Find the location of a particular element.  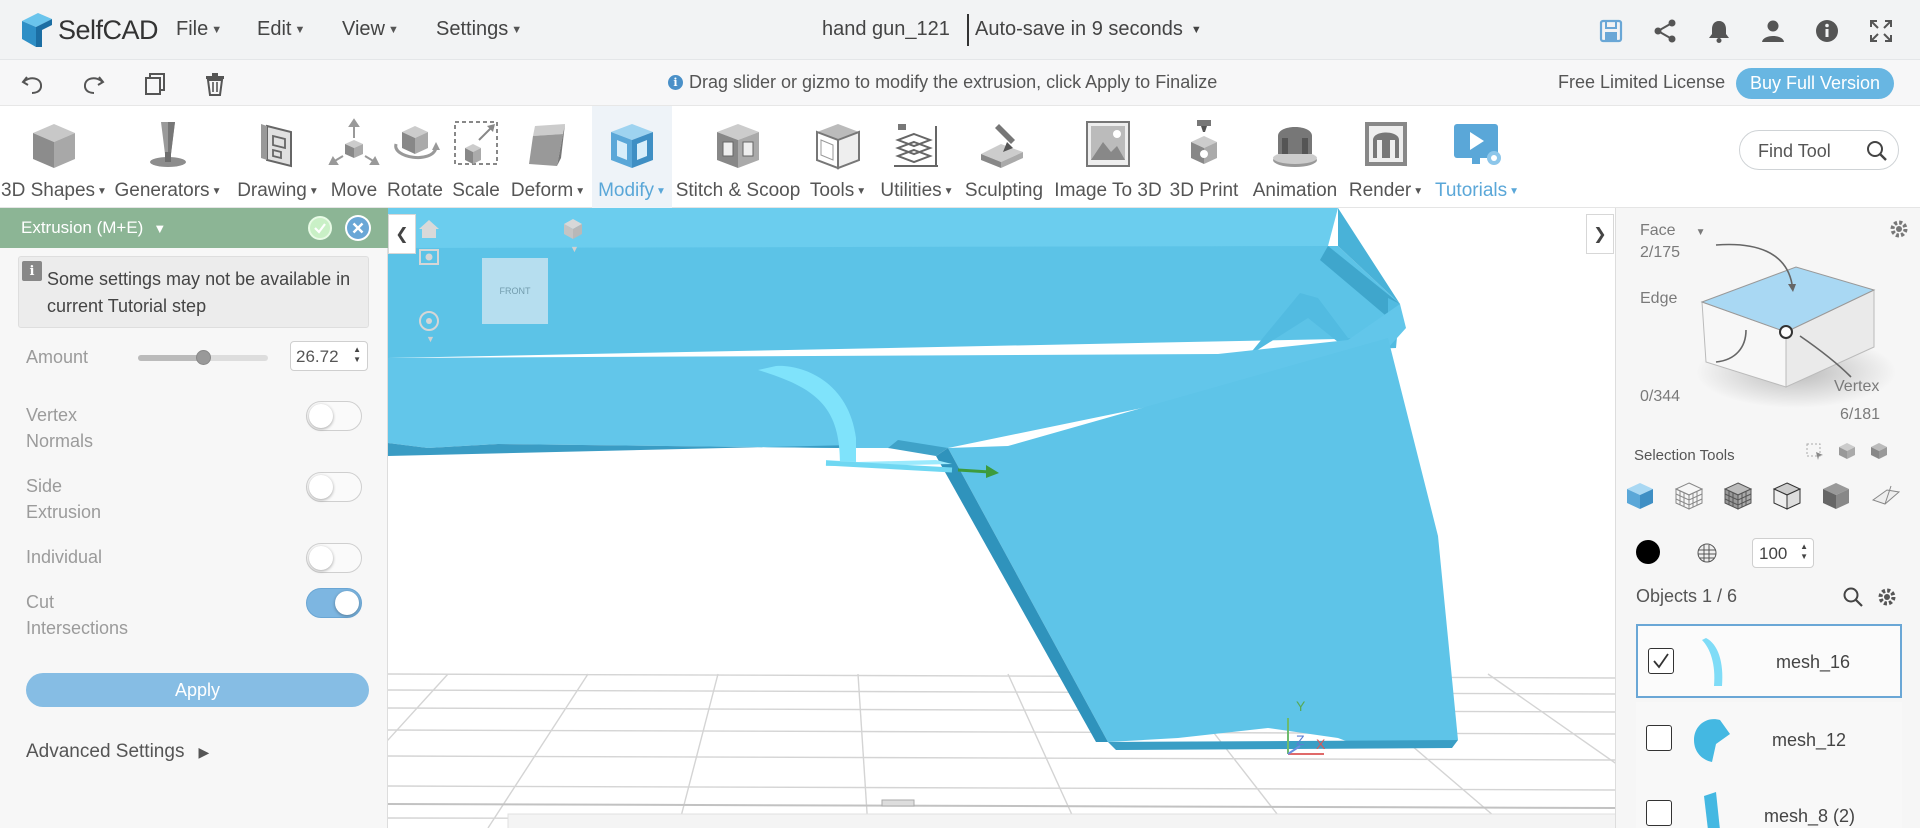

tool-deform: Deform ▼ is located at coordinates (548, 157).